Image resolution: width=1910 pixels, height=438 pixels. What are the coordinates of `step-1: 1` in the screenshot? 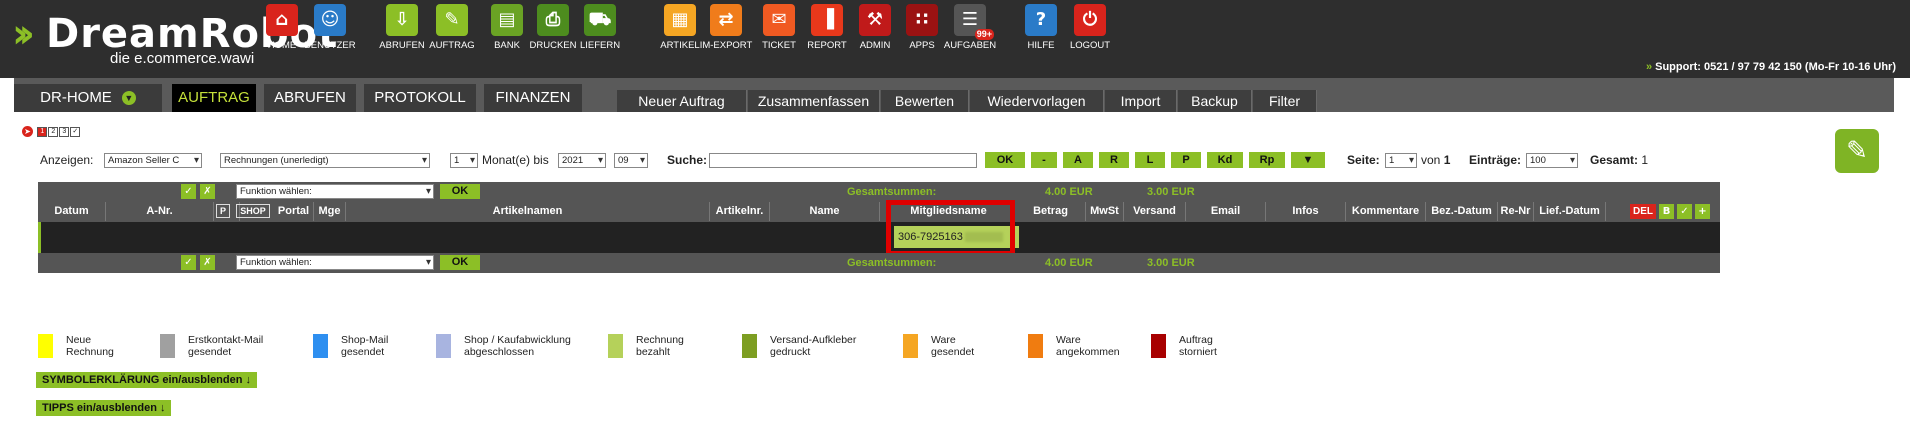 It's located at (42, 131).